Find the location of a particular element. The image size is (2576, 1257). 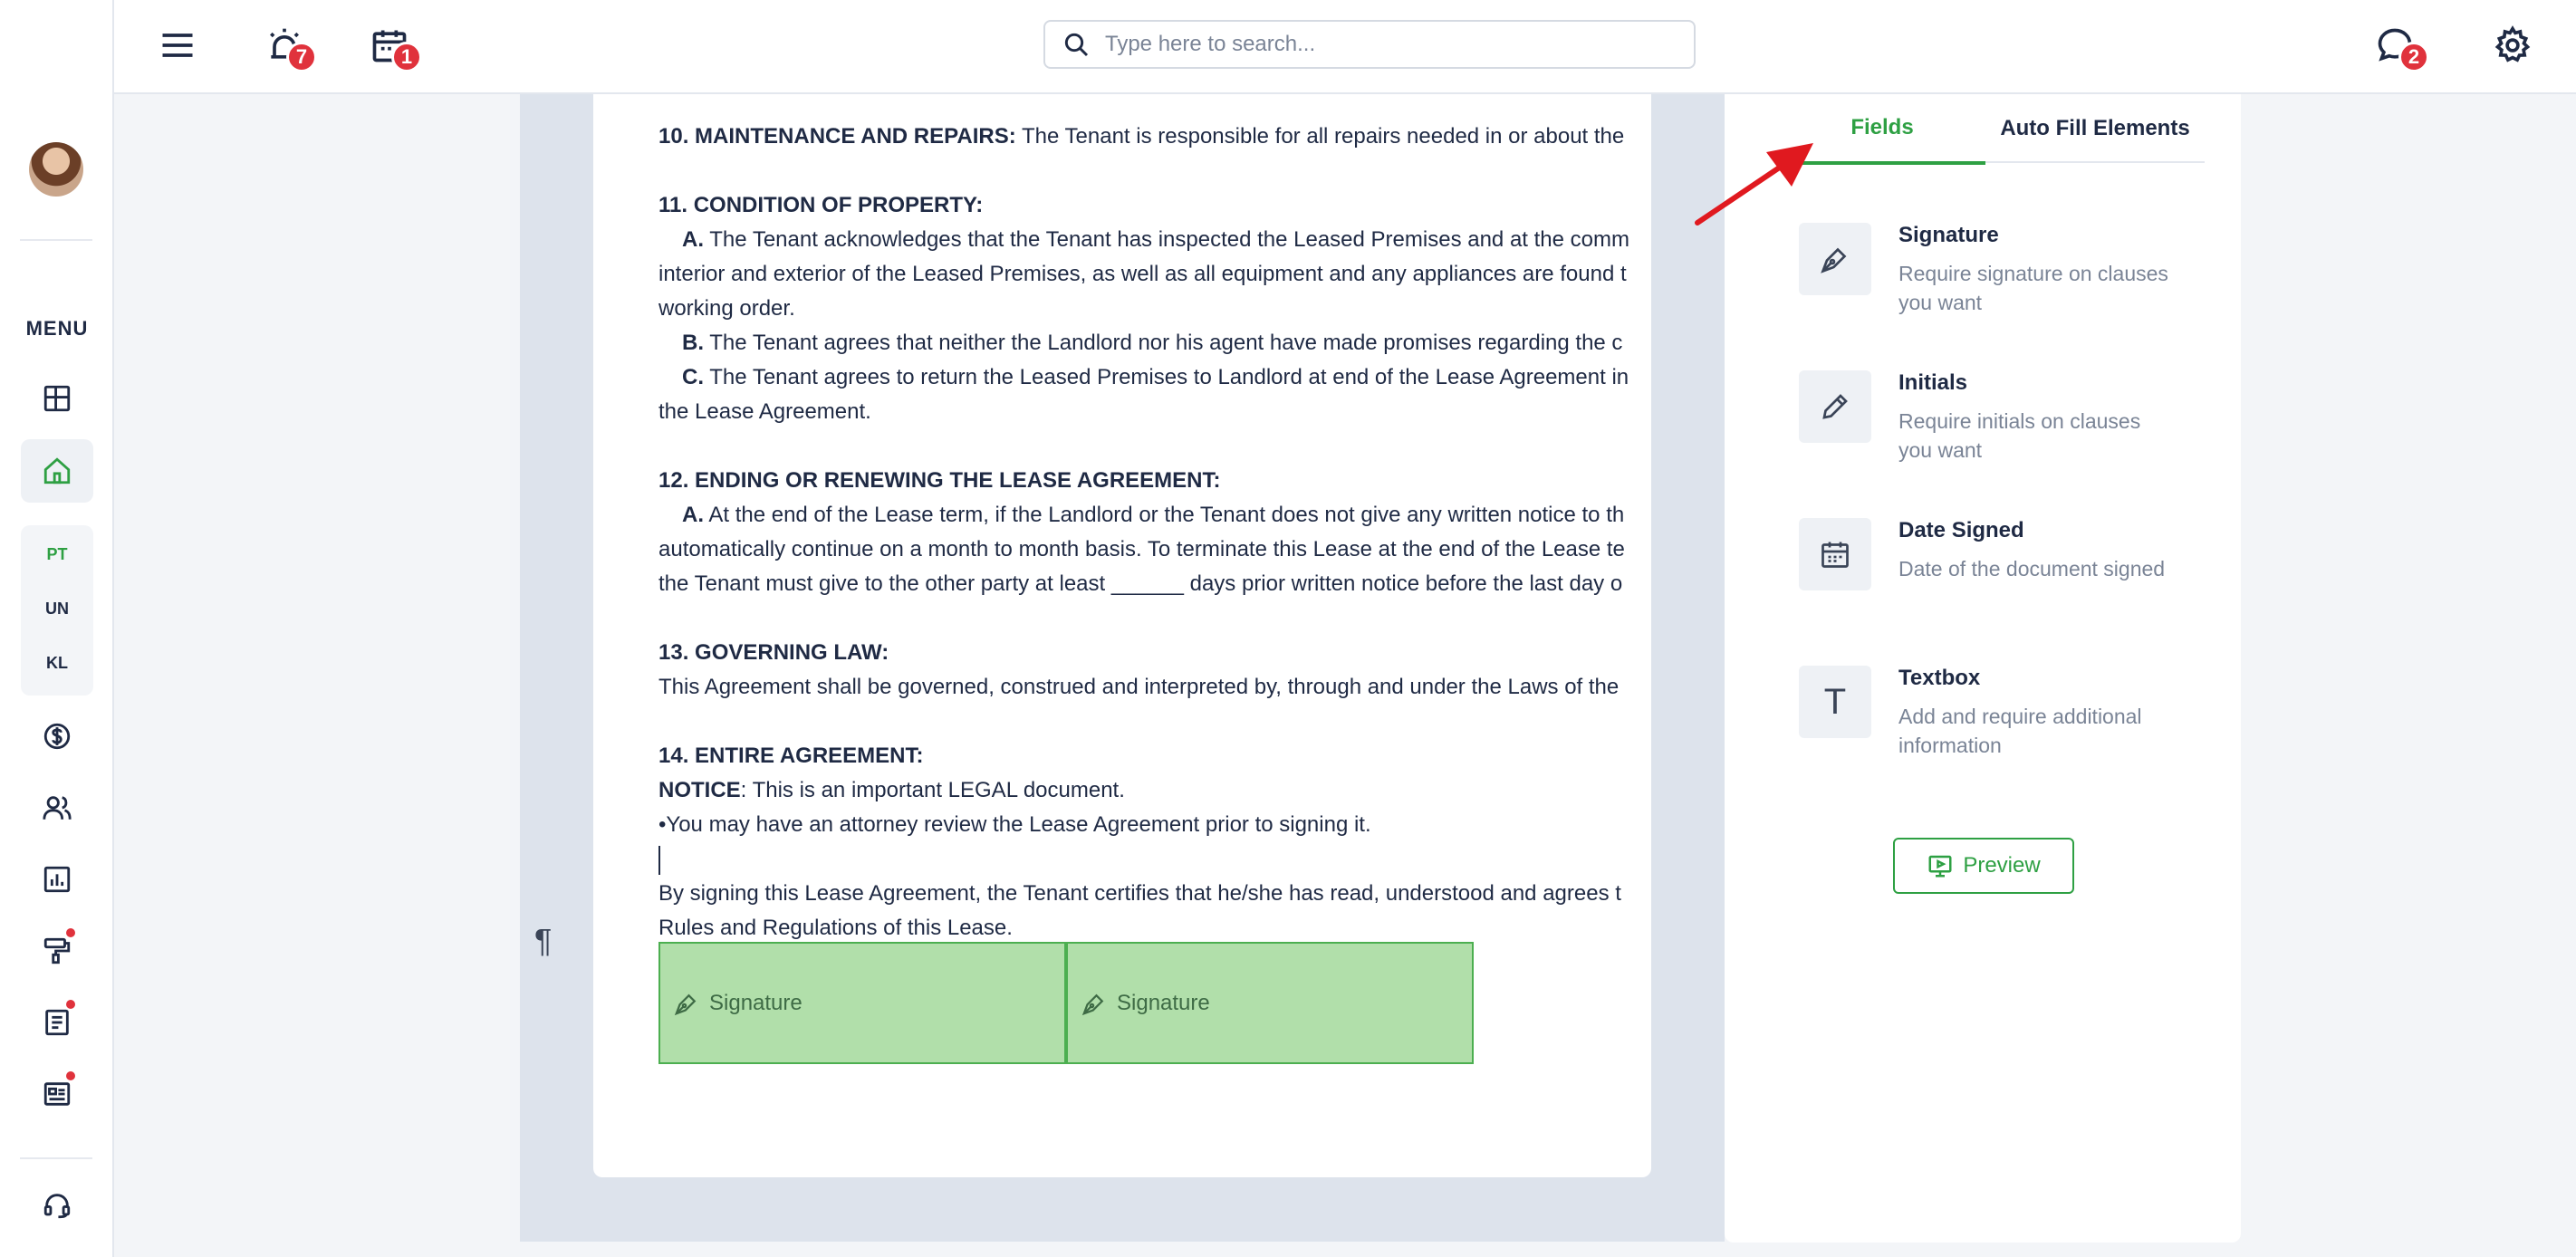

dashboard-icon is located at coordinates (57, 398).